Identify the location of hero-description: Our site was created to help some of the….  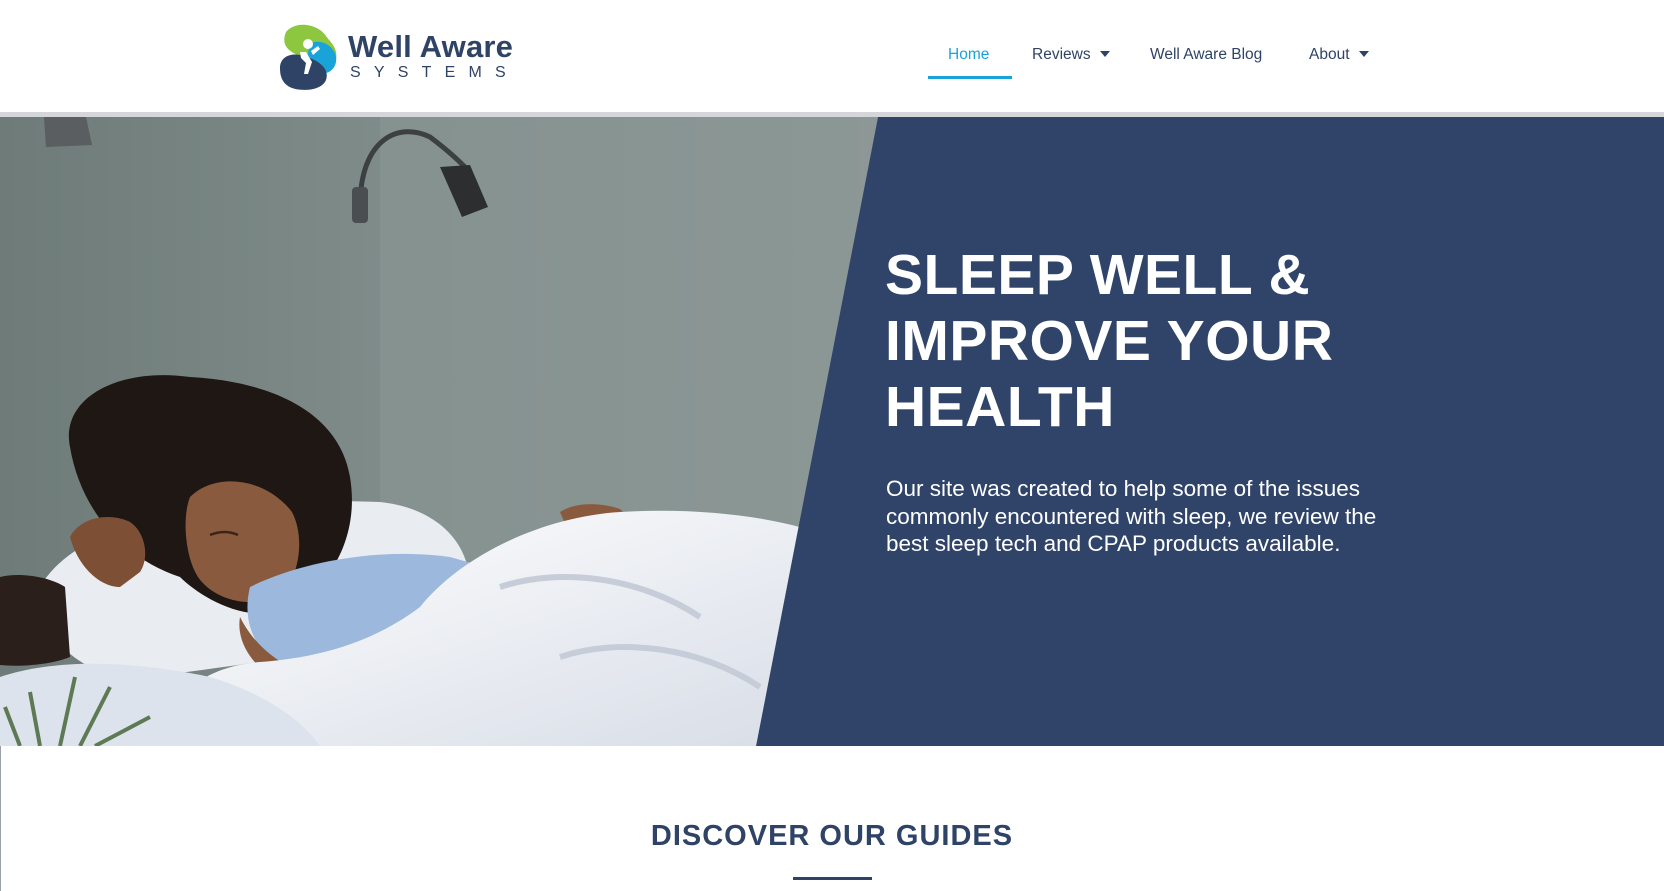
(1131, 516).